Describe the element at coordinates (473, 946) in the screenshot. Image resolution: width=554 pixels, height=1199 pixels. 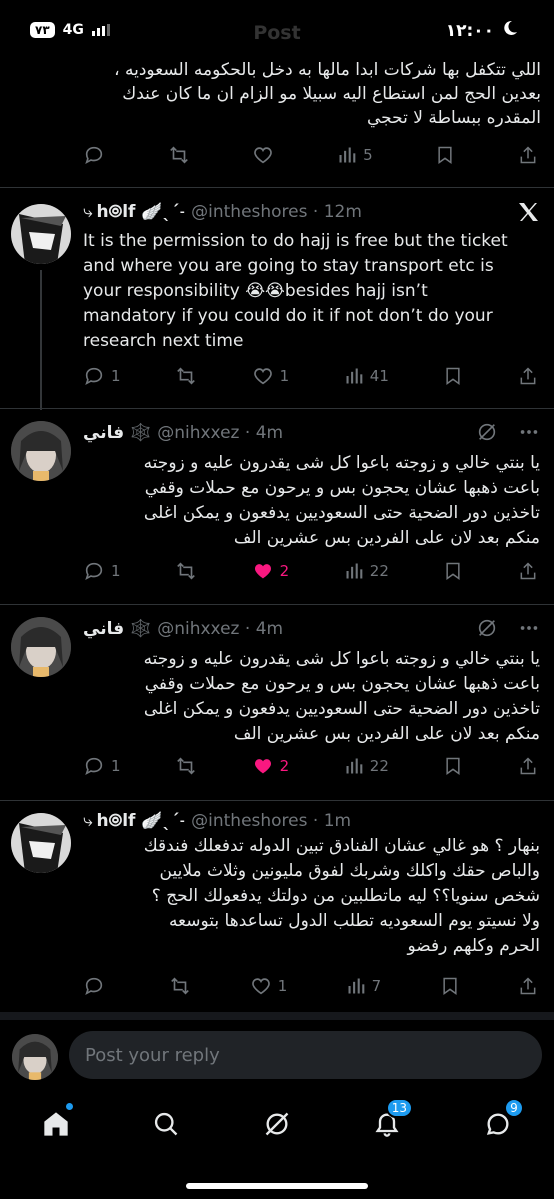
I see `text-line: الحرم وكلهم رفضو` at that location.